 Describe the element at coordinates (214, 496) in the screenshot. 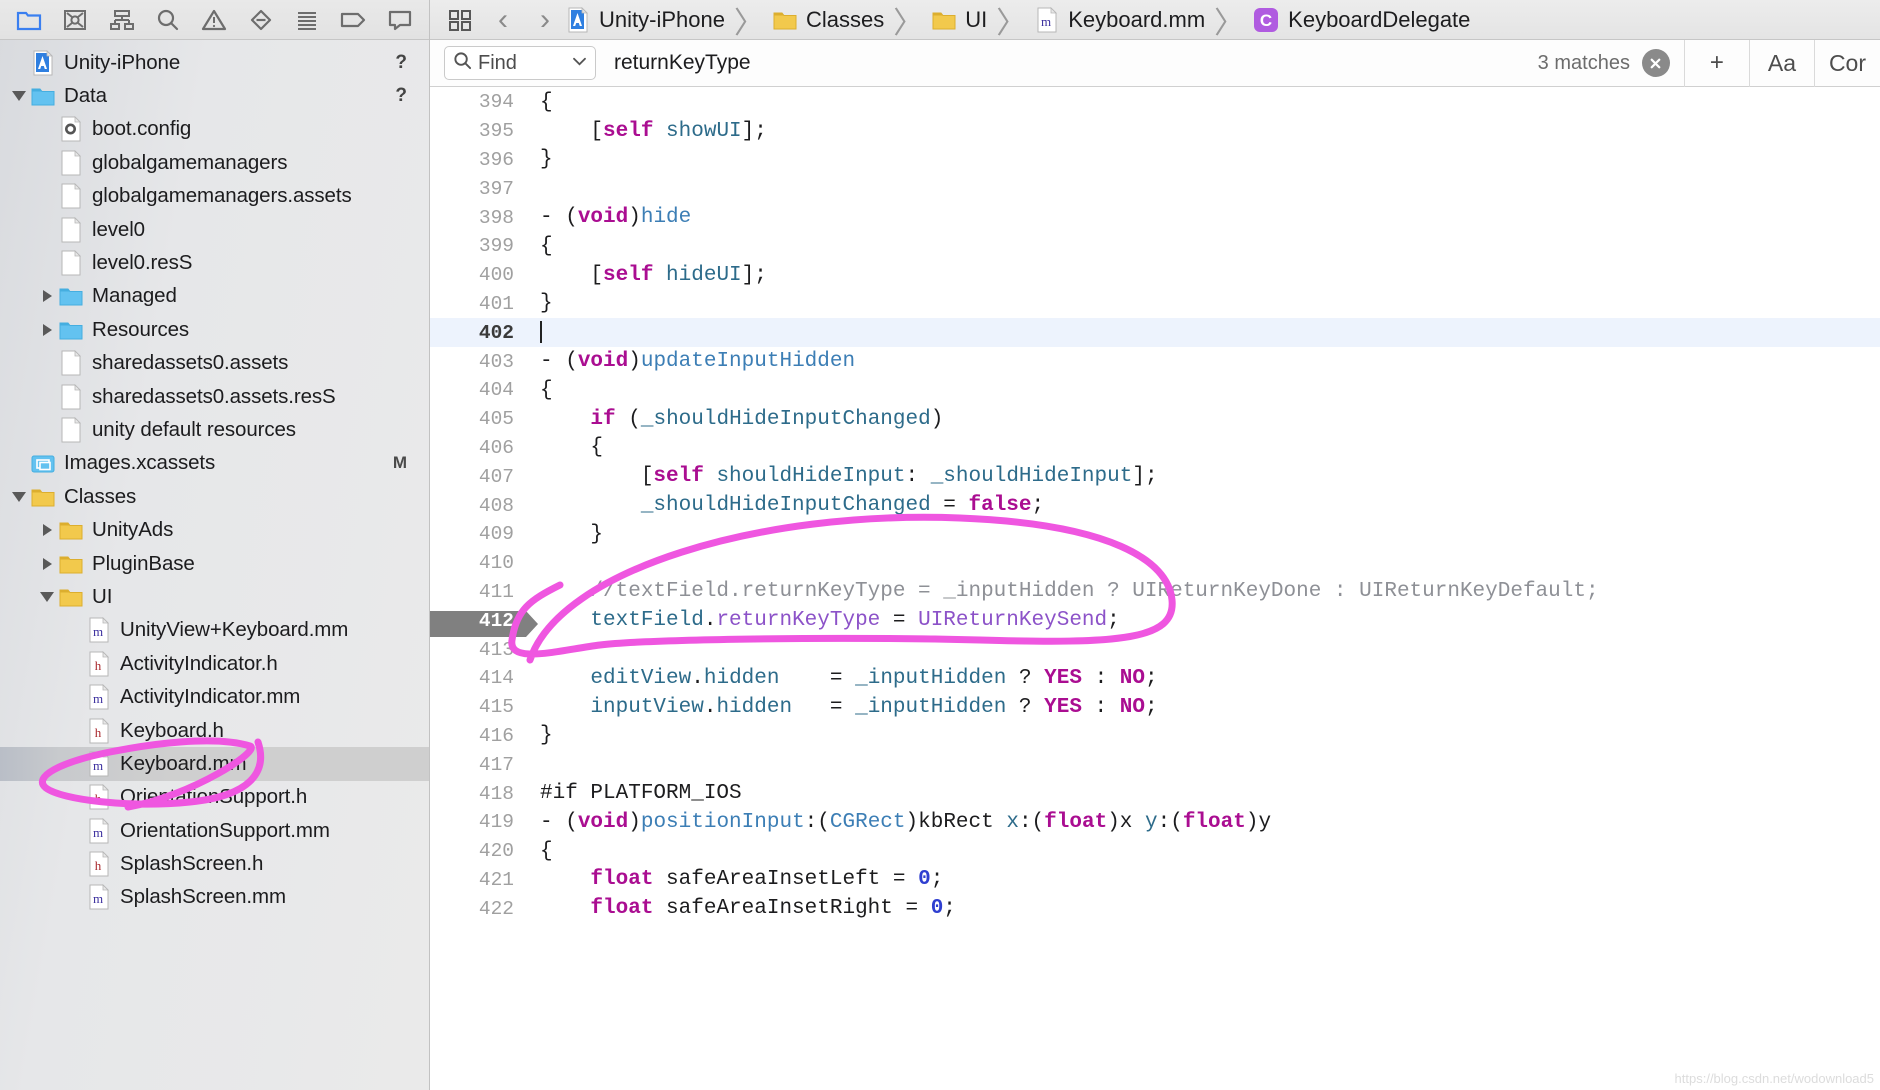

I see `file-tree-row: Classes` at that location.